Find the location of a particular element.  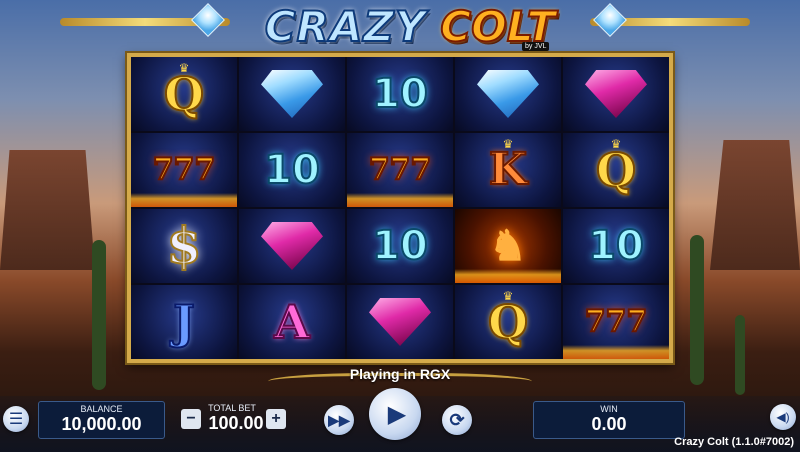

autoplay-icon: ⟳ is located at coordinates (457, 419).